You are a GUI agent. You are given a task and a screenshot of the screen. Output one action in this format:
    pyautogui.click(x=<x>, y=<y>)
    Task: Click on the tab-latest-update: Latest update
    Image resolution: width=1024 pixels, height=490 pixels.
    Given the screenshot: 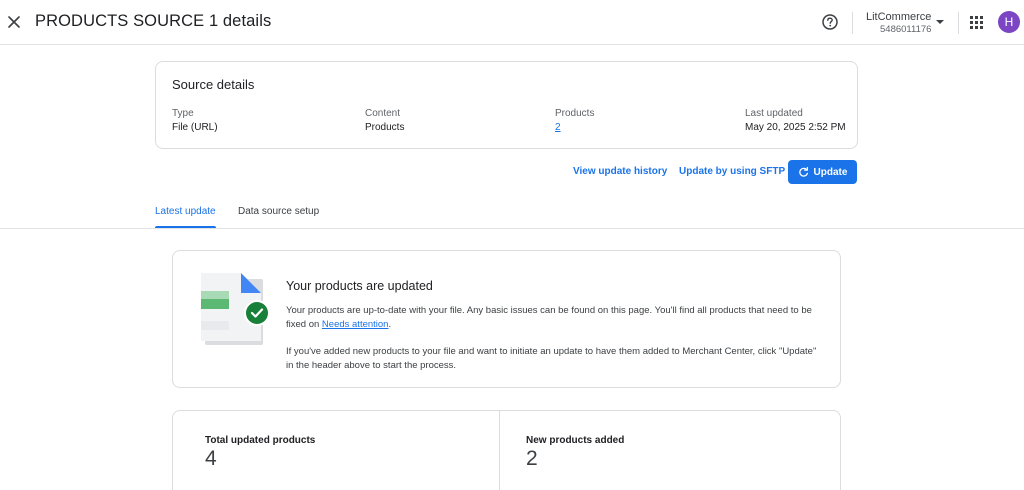 What is the action you would take?
    pyautogui.click(x=185, y=211)
    